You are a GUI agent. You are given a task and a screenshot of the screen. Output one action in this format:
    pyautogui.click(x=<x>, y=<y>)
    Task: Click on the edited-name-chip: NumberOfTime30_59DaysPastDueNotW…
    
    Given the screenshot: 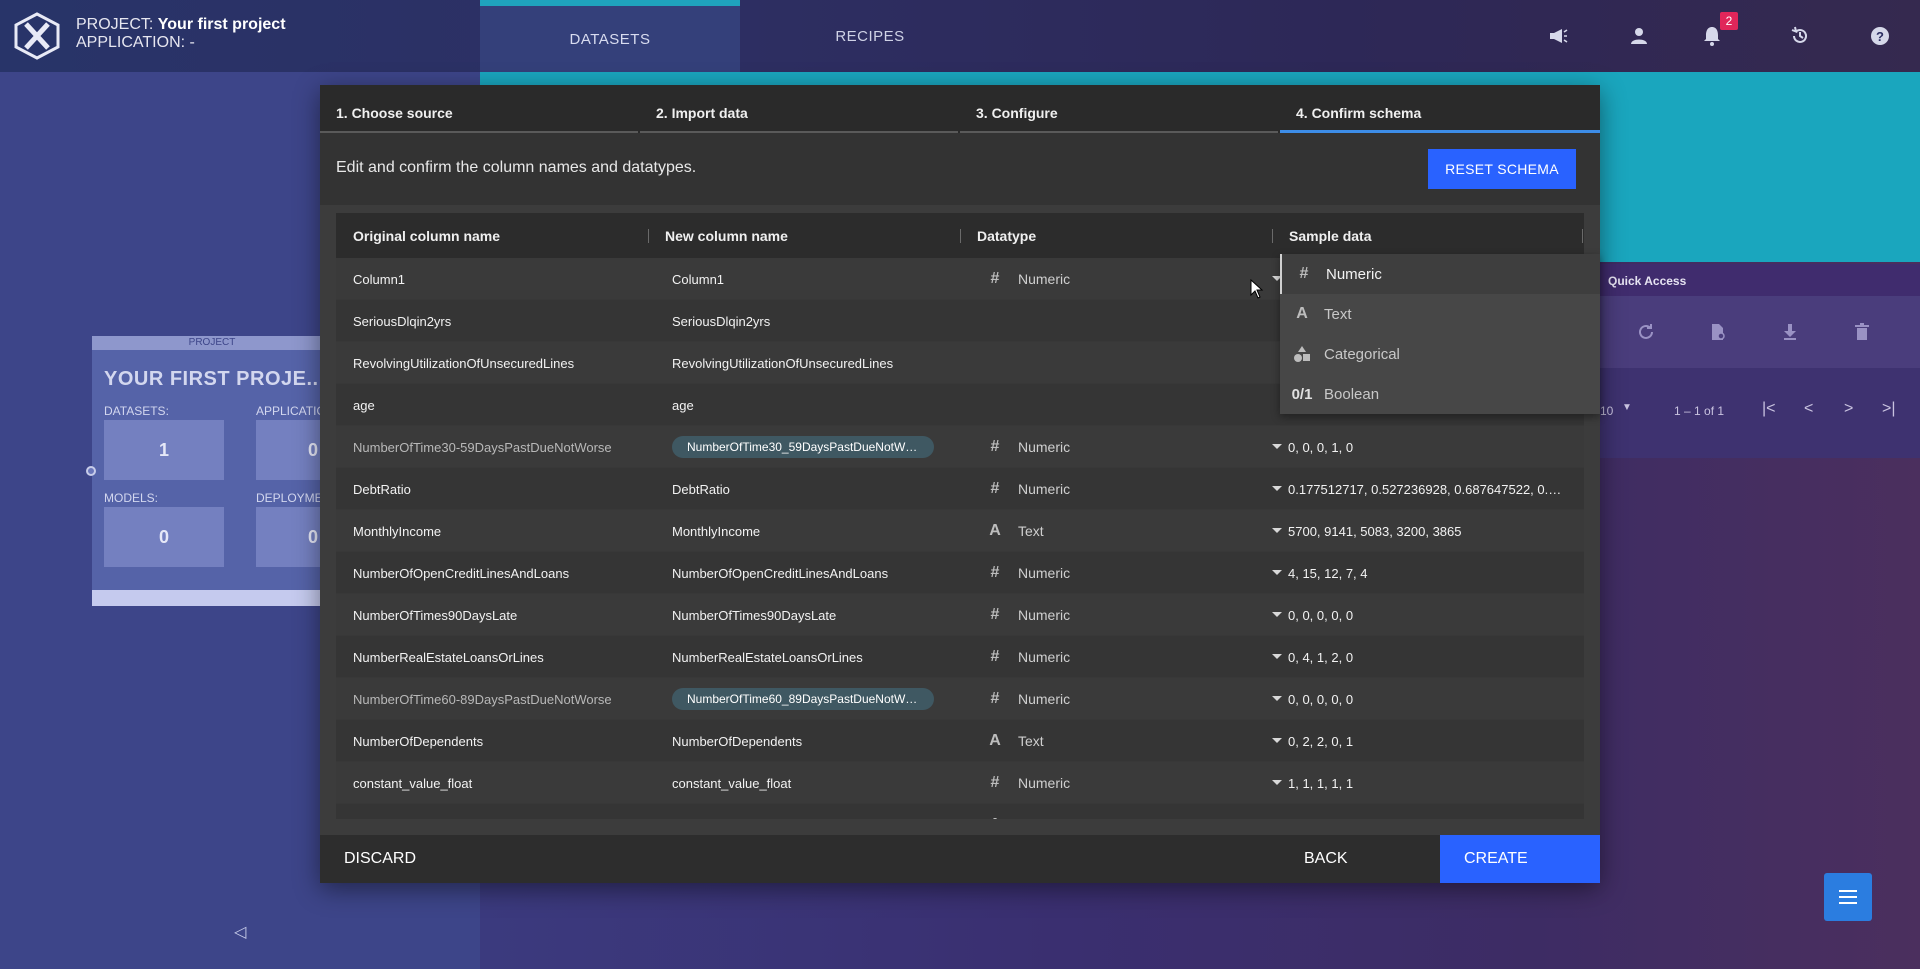 What is the action you would take?
    pyautogui.click(x=803, y=447)
    